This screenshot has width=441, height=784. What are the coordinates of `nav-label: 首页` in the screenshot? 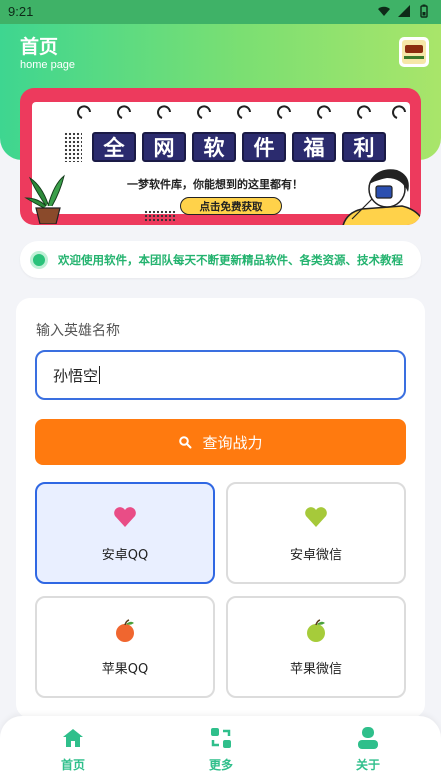 It's located at (72, 765).